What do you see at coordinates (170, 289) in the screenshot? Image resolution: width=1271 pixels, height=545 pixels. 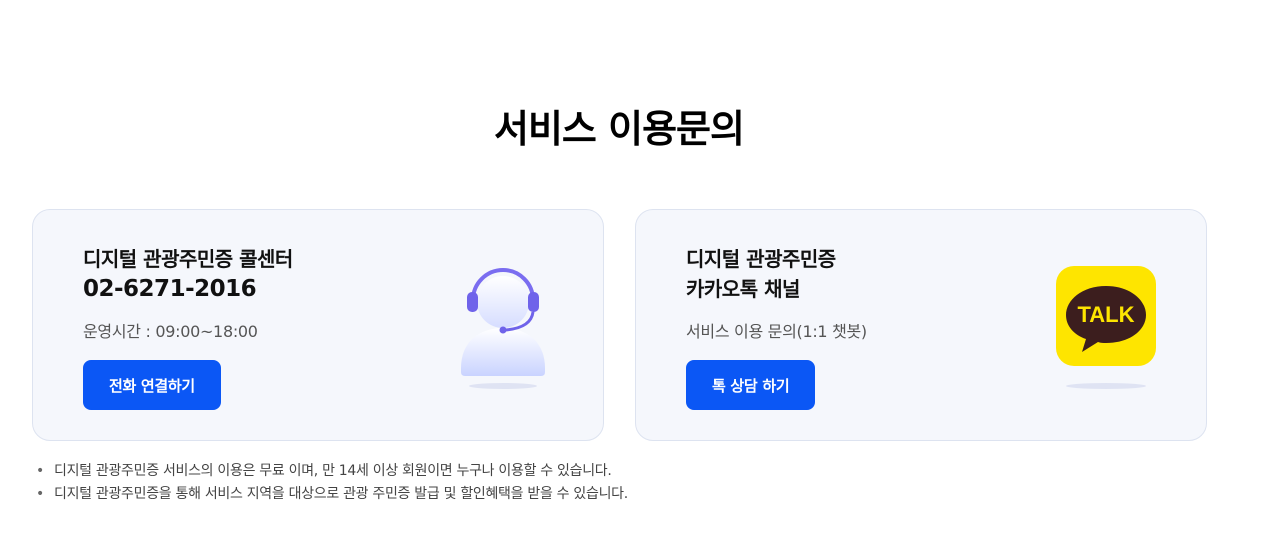 I see `call-center-phone: 02-6271-2016` at bounding box center [170, 289].